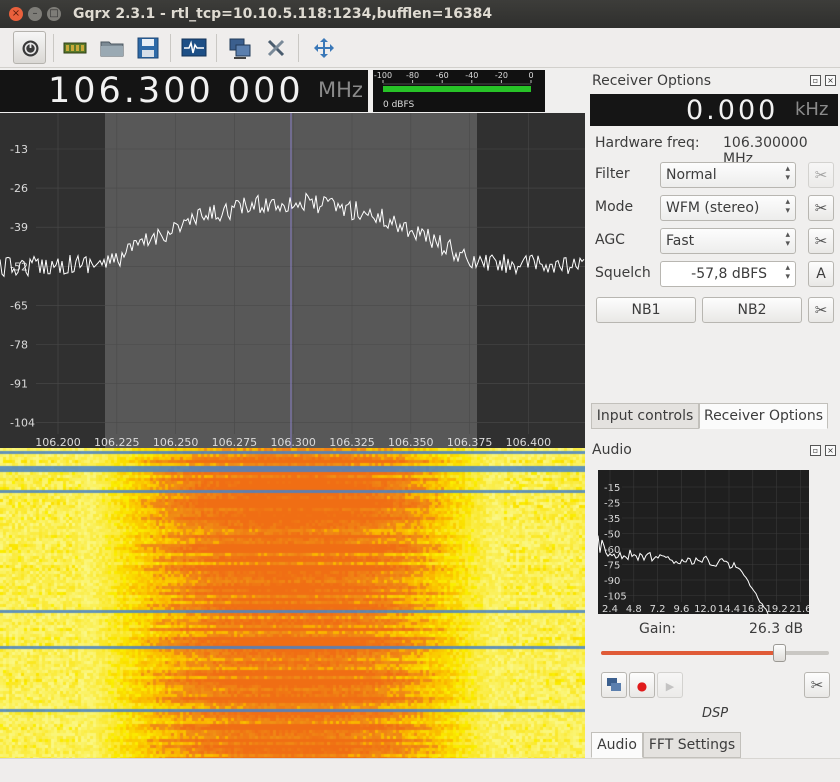 Image resolution: width=840 pixels, height=782 pixels. I want to click on meter-tick-label: -60, so click(442, 75).